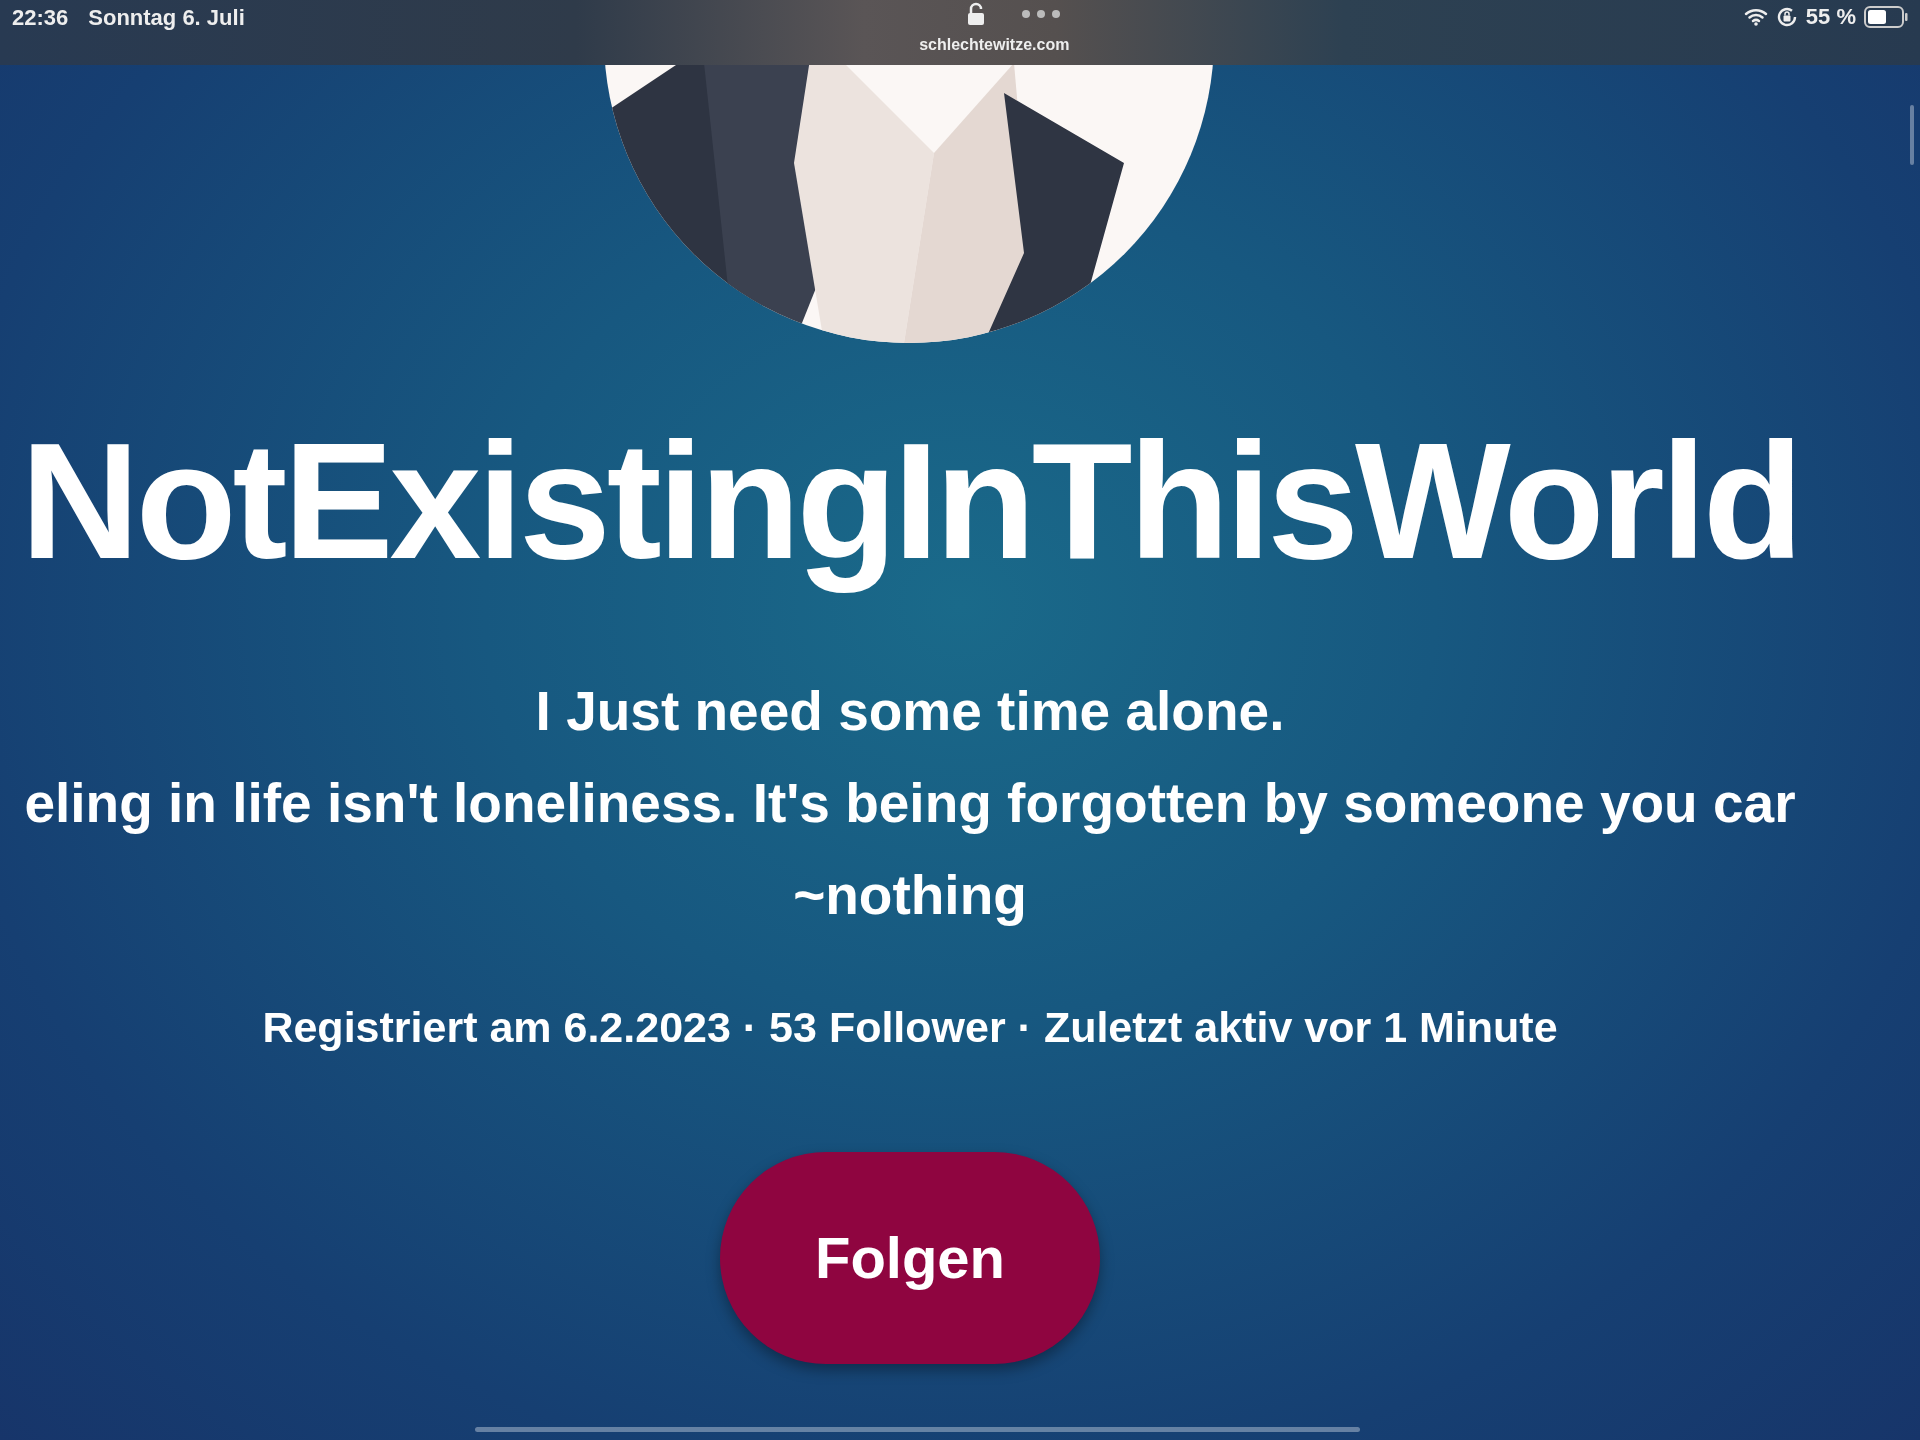 This screenshot has width=1920, height=1440. Describe the element at coordinates (1912, 135) in the screenshot. I see `scroll-indicator` at that location.